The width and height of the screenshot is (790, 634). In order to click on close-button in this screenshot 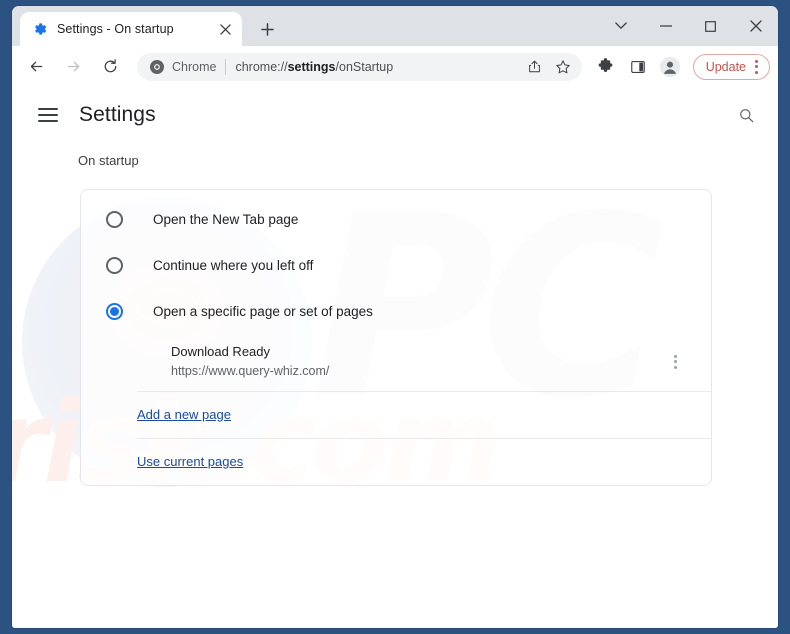, I will do `click(755, 26)`.